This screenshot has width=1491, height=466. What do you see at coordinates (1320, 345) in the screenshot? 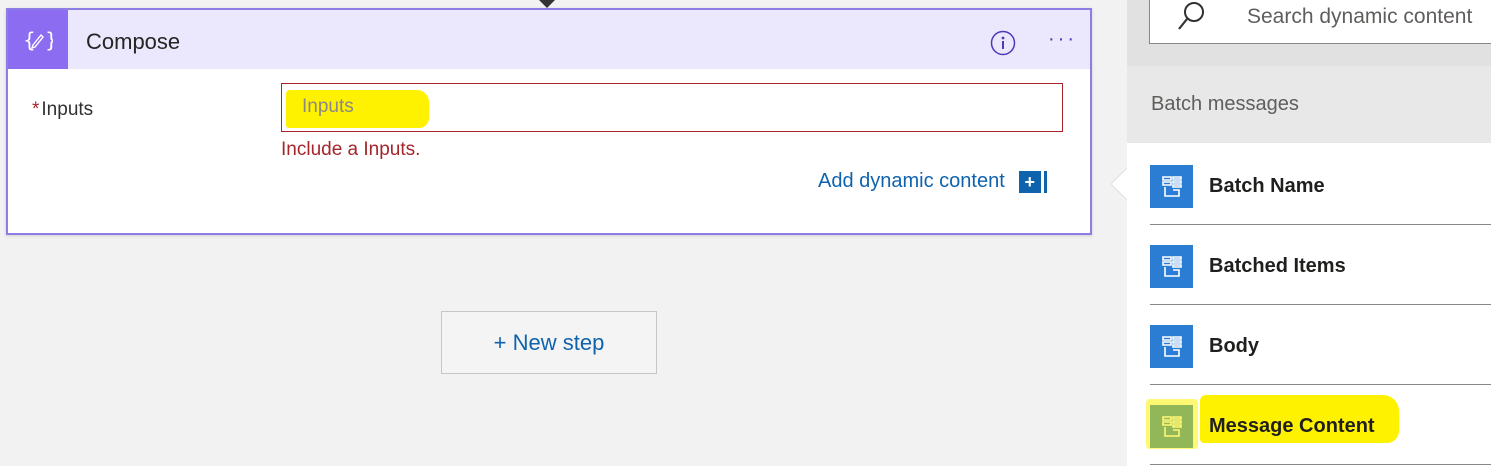
I see `dynamic-item-body: Body` at bounding box center [1320, 345].